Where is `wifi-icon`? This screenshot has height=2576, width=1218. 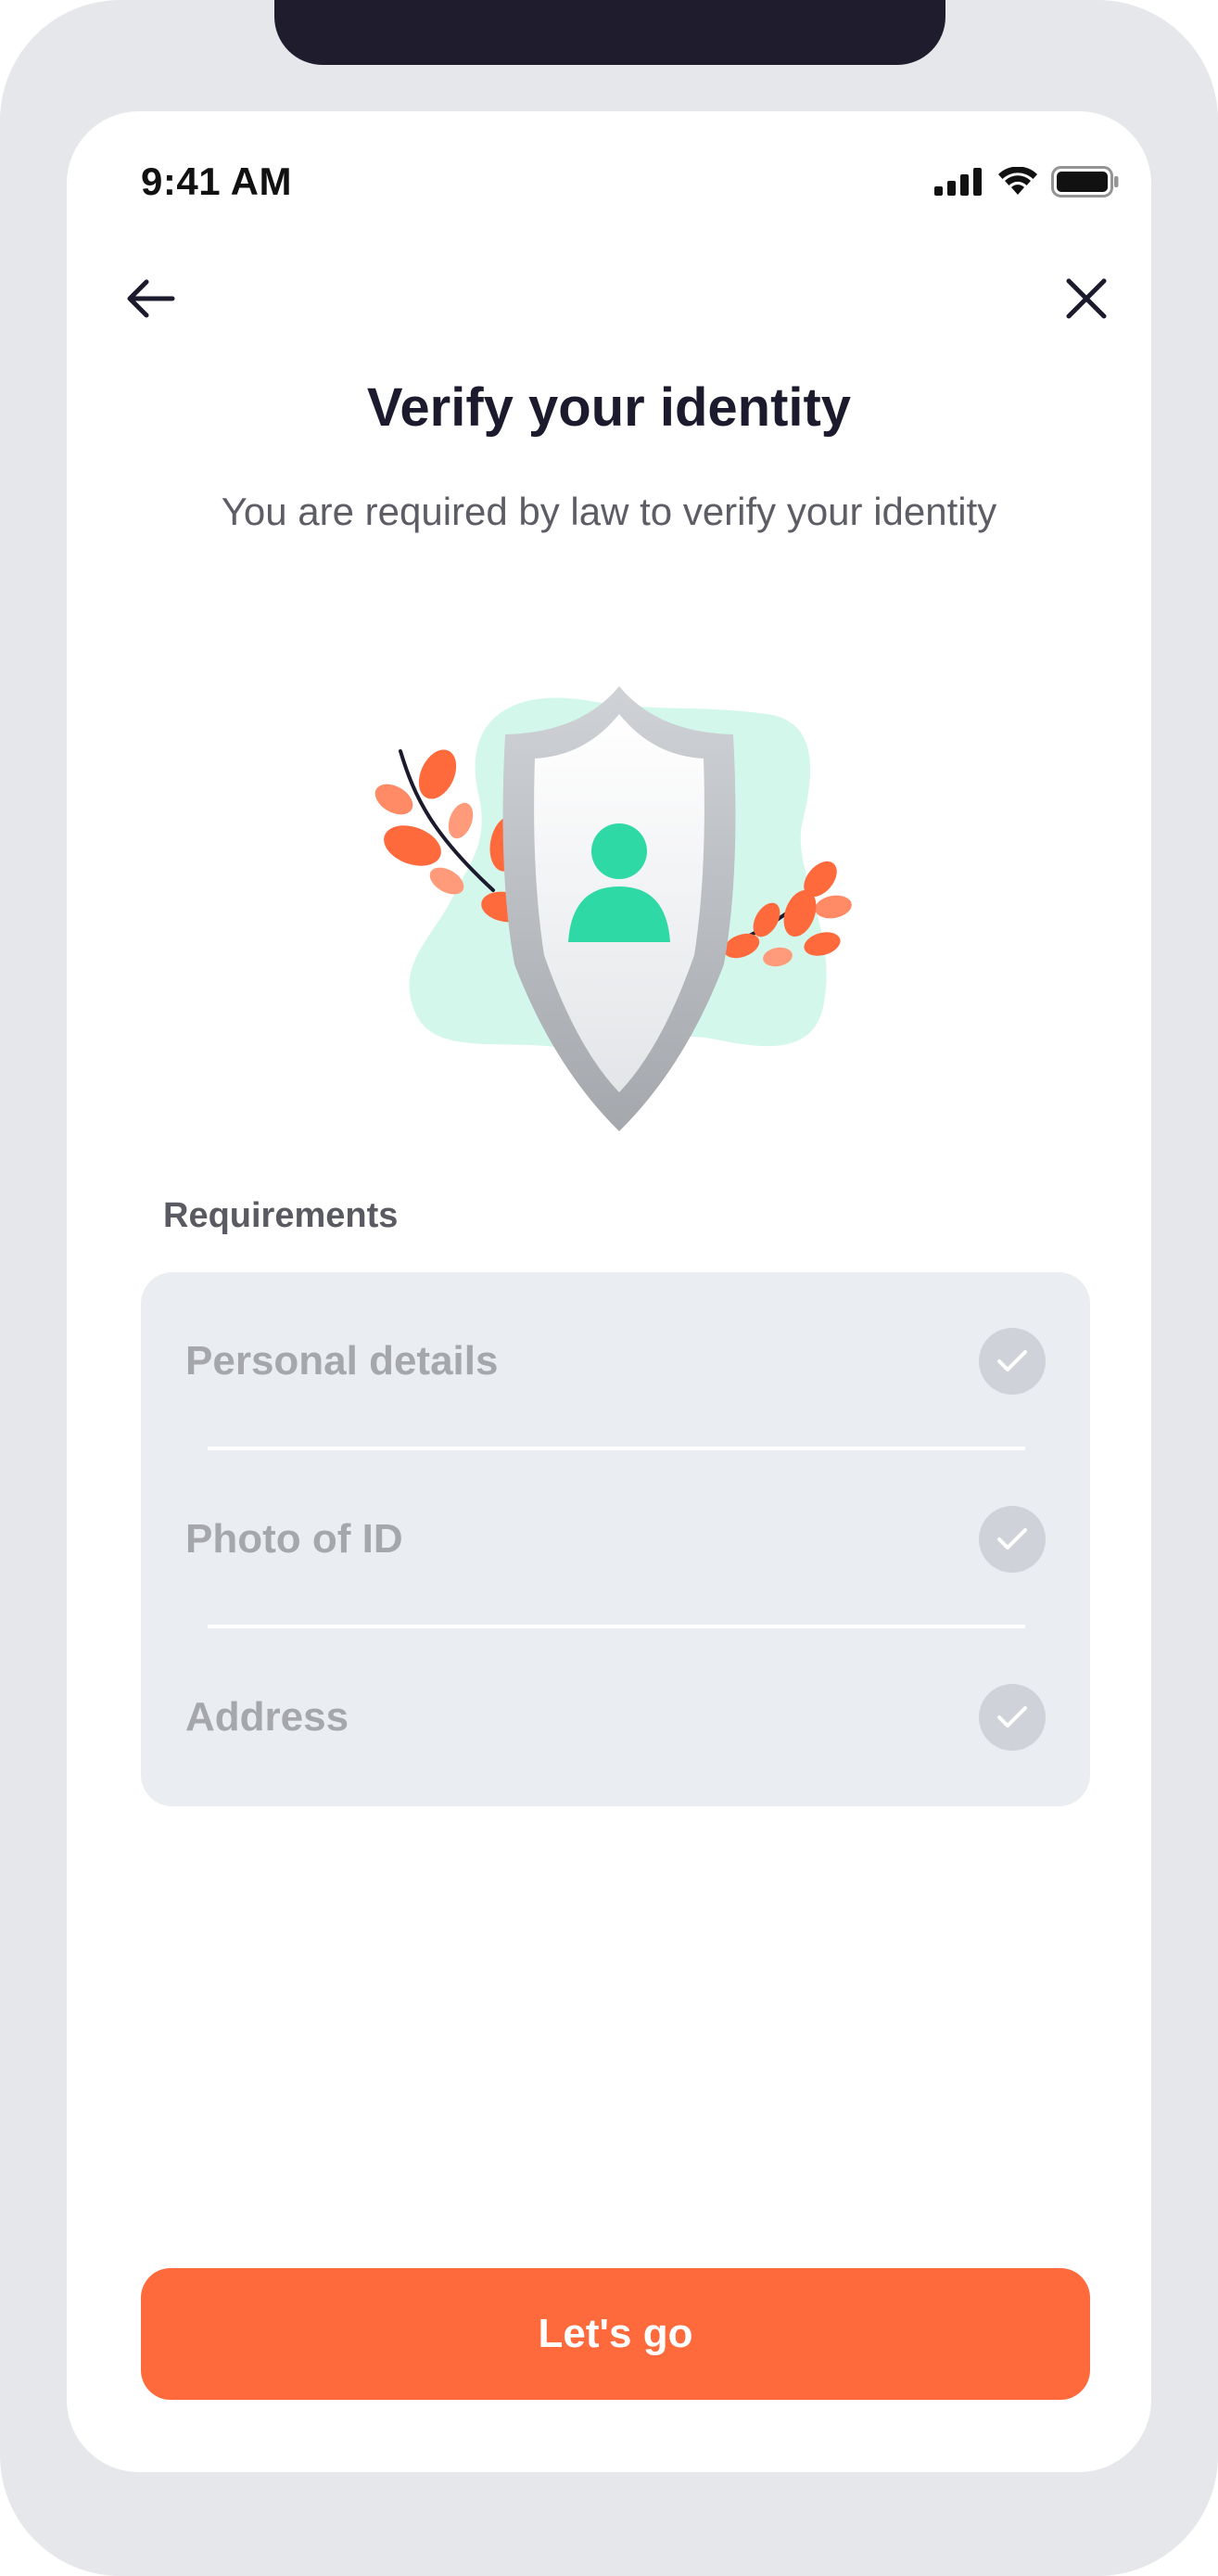
wifi-icon is located at coordinates (1017, 181).